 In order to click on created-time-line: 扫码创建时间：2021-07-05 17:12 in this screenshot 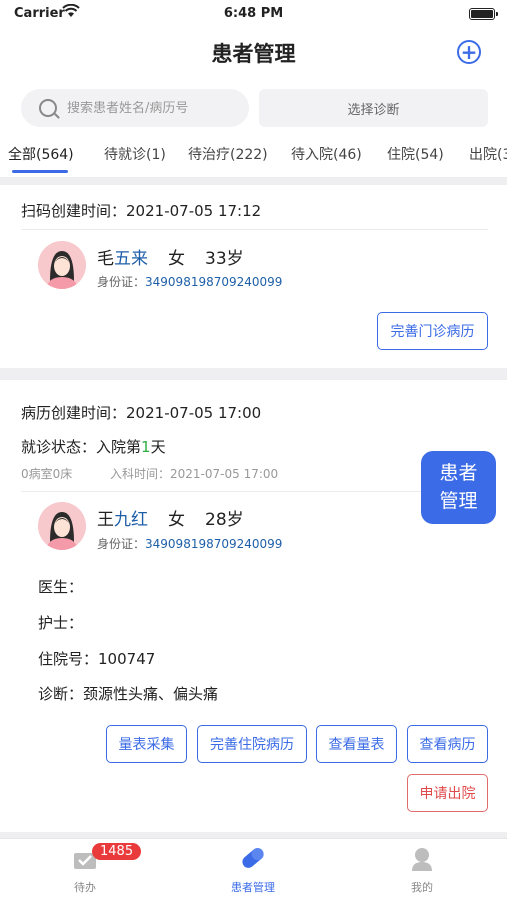, I will do `click(141, 210)`.